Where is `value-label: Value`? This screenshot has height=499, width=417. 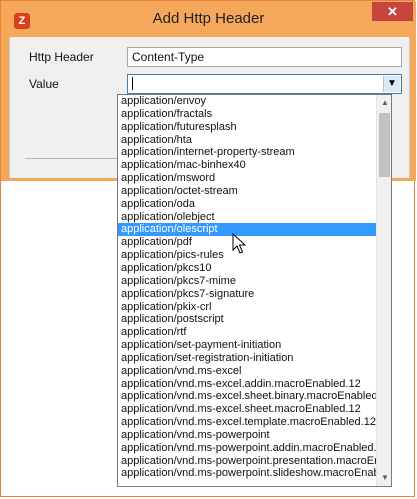
value-label: Value is located at coordinates (44, 84).